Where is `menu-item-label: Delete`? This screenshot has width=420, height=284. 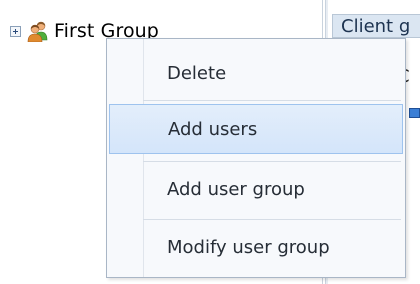 menu-item-label: Delete is located at coordinates (197, 73).